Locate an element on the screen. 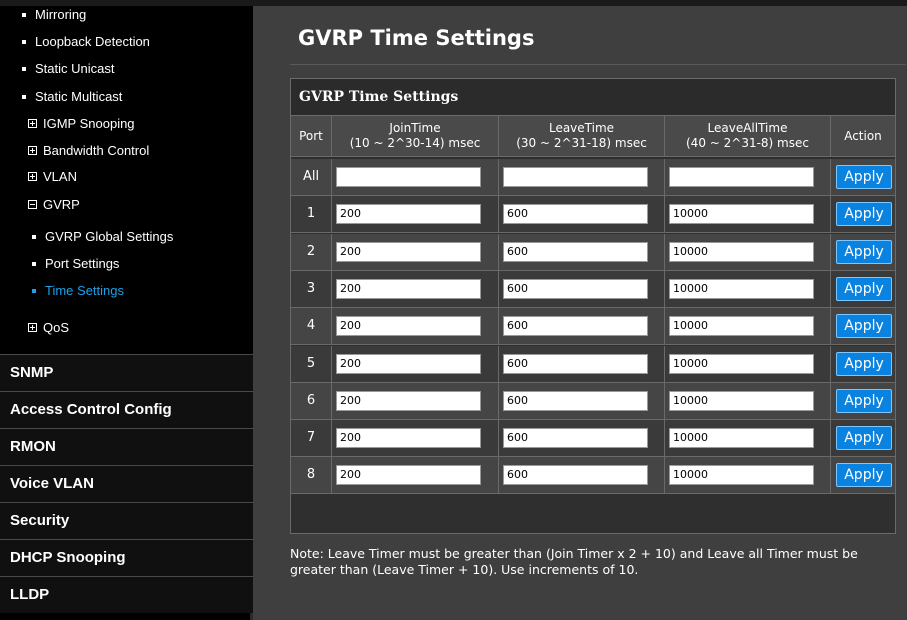 Image resolution: width=907 pixels, height=620 pixels. sidebar-category-security: Security is located at coordinates (126, 520).